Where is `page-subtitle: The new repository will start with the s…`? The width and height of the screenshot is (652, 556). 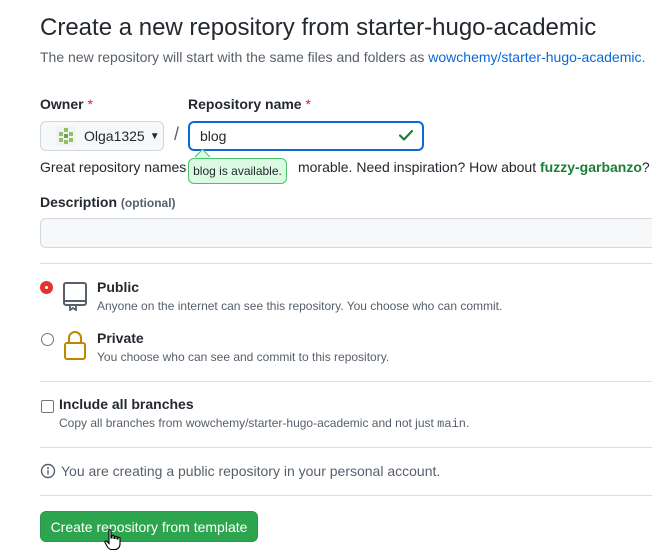
page-subtitle: The new repository will start with the s… is located at coordinates (343, 57).